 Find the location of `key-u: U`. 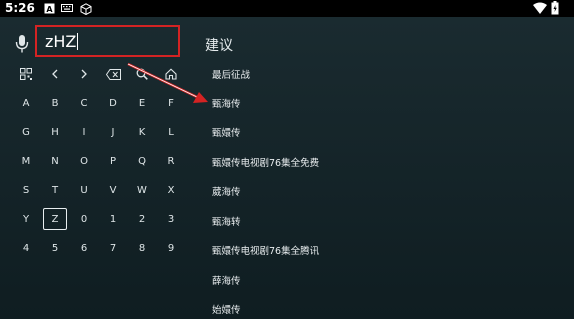

key-u: U is located at coordinates (84, 190).